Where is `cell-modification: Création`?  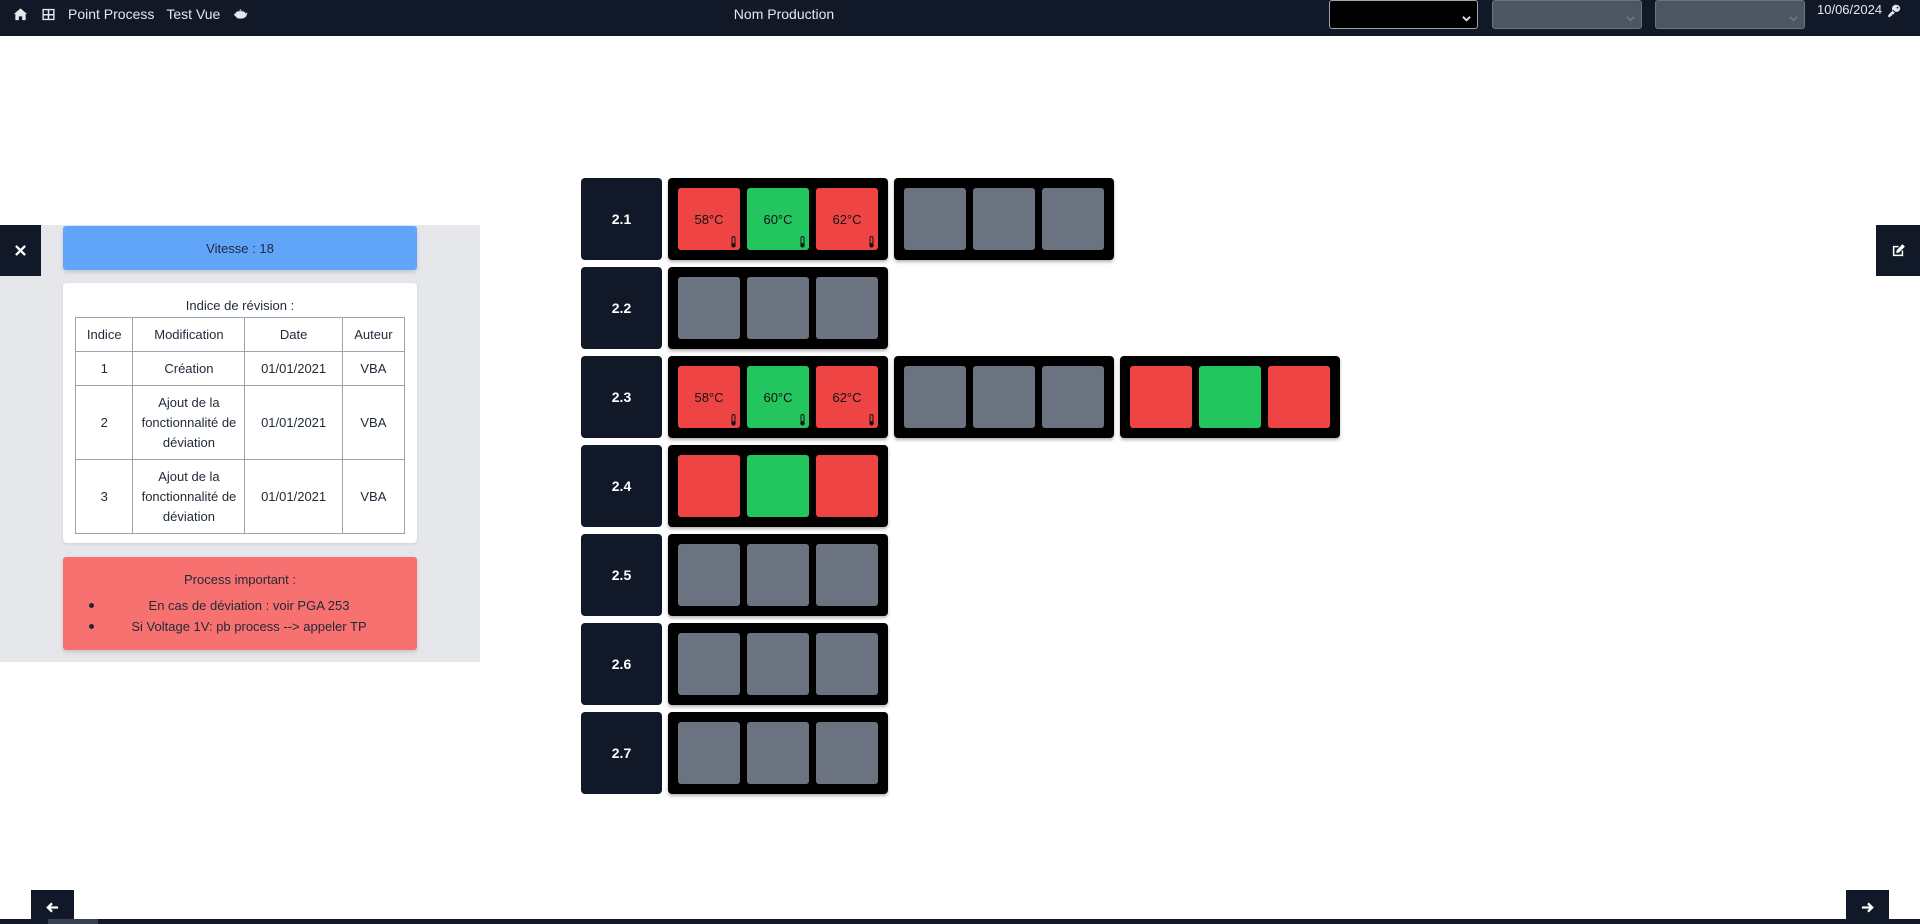 cell-modification: Création is located at coordinates (189, 368).